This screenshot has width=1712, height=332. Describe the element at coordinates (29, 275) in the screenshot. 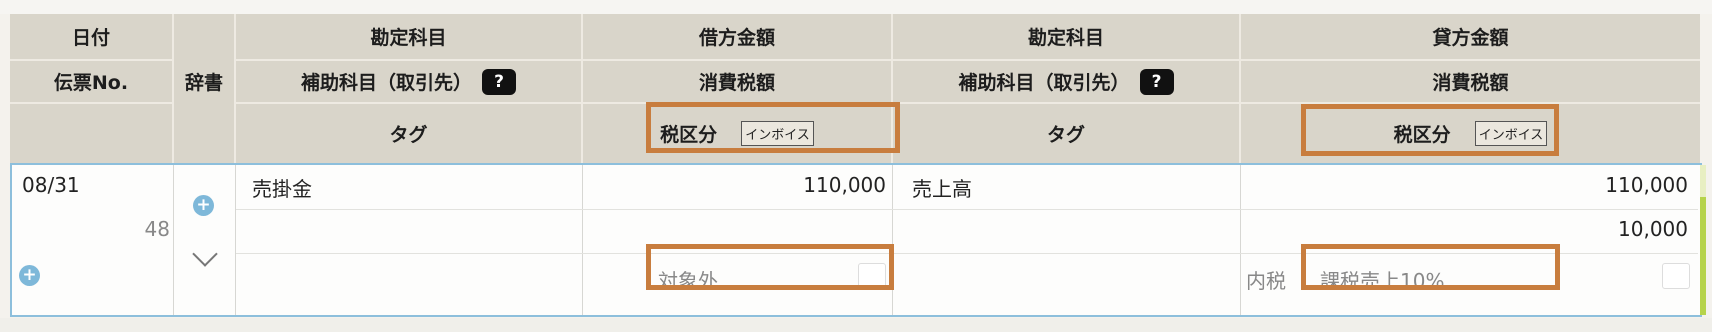

I see `add-row-icon: +` at that location.